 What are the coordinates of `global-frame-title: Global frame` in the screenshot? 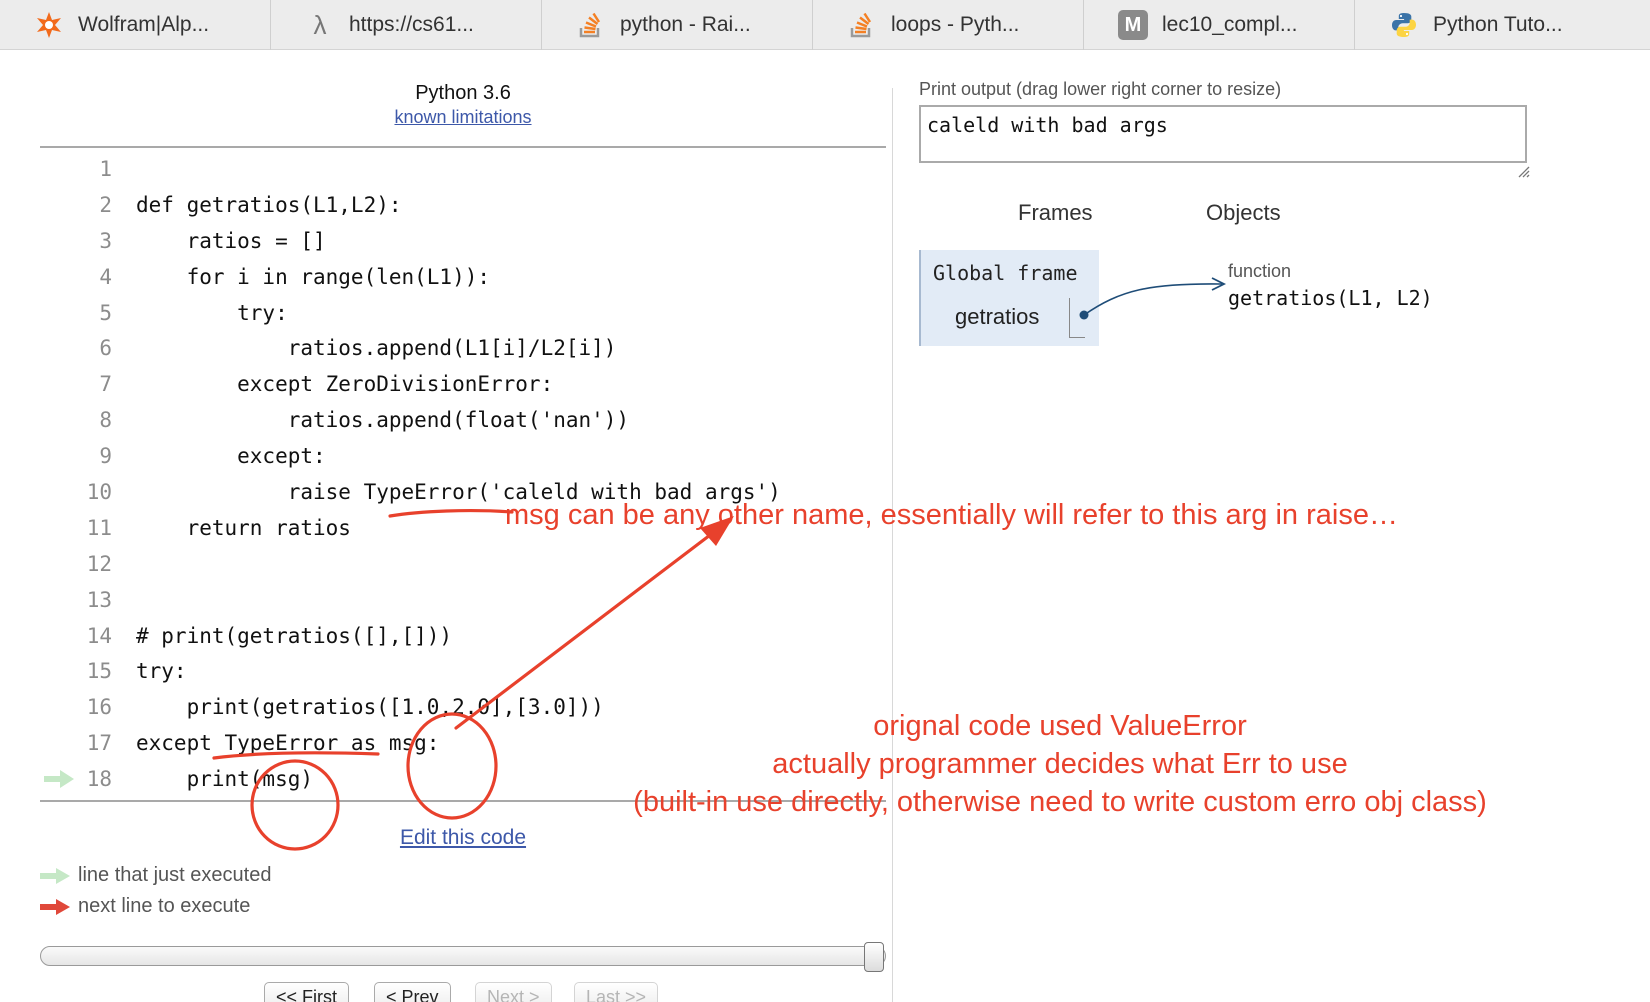 It's located at (1005, 273).